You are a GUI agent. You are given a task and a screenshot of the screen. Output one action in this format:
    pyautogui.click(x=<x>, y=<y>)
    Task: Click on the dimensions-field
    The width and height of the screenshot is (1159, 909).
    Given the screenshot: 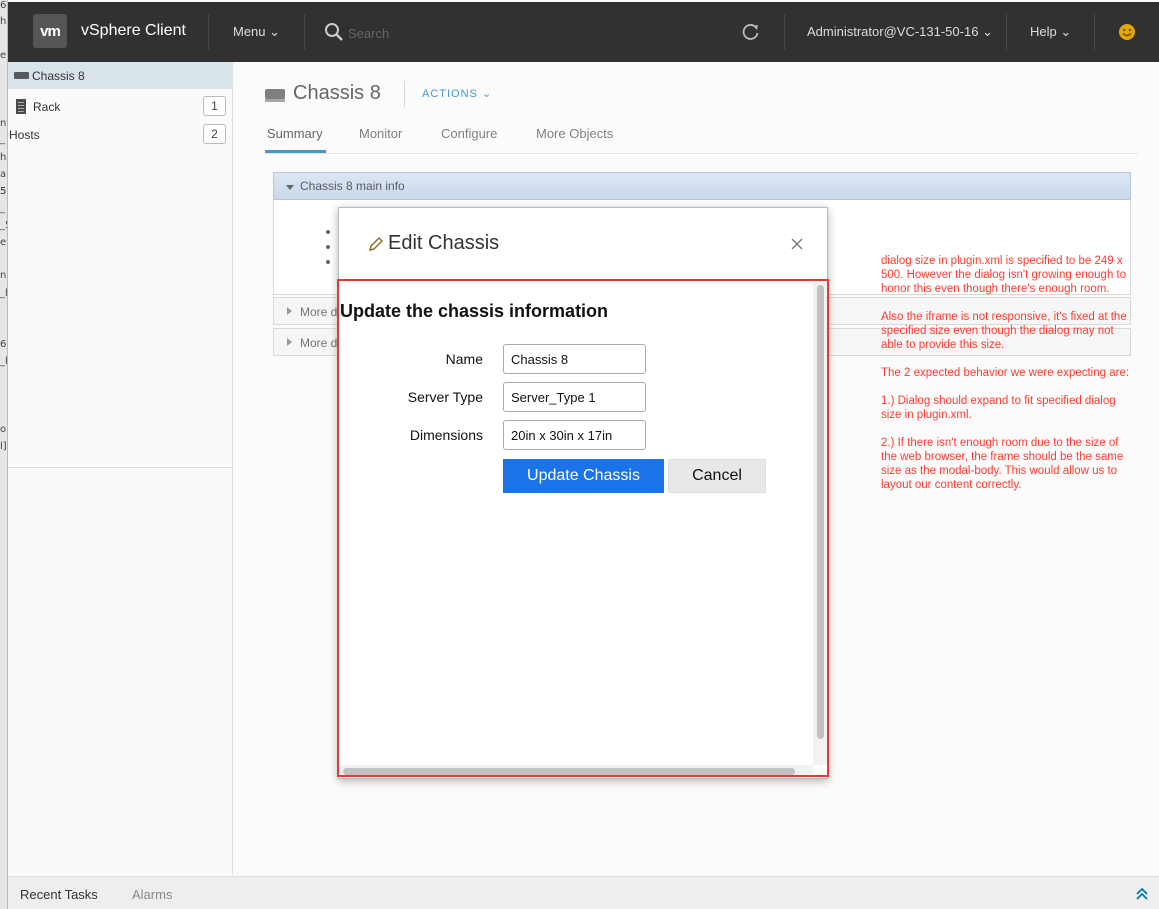 What is the action you would take?
    pyautogui.click(x=574, y=435)
    